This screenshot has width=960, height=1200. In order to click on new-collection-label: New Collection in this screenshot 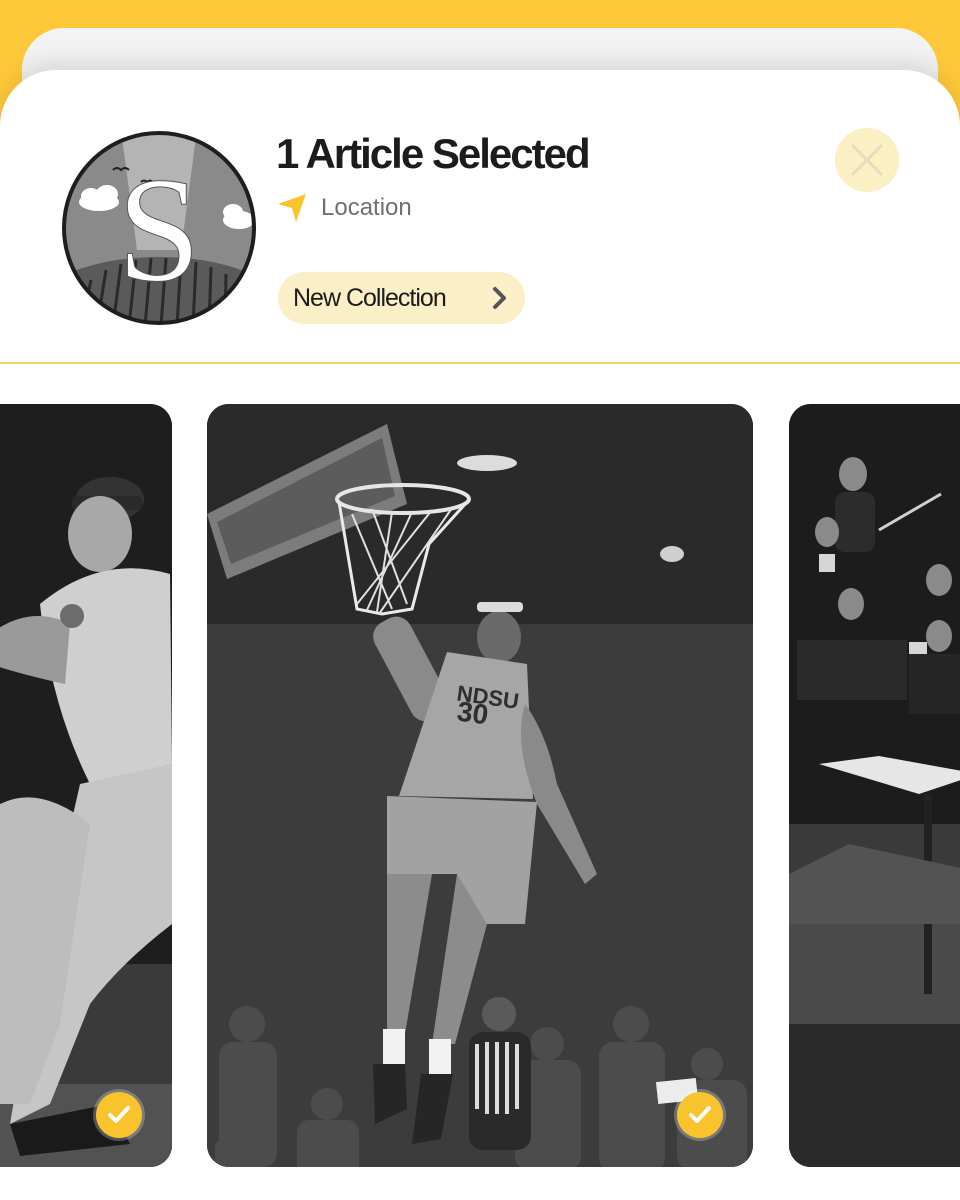, I will do `click(370, 297)`.